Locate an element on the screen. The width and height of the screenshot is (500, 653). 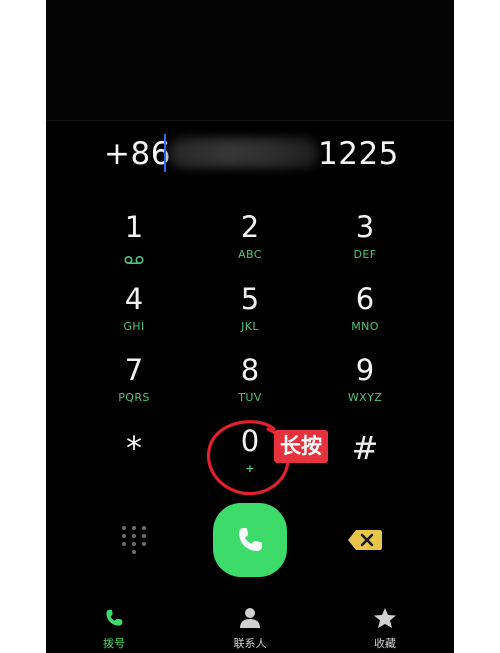
tab-label: 收藏 is located at coordinates (385, 643).